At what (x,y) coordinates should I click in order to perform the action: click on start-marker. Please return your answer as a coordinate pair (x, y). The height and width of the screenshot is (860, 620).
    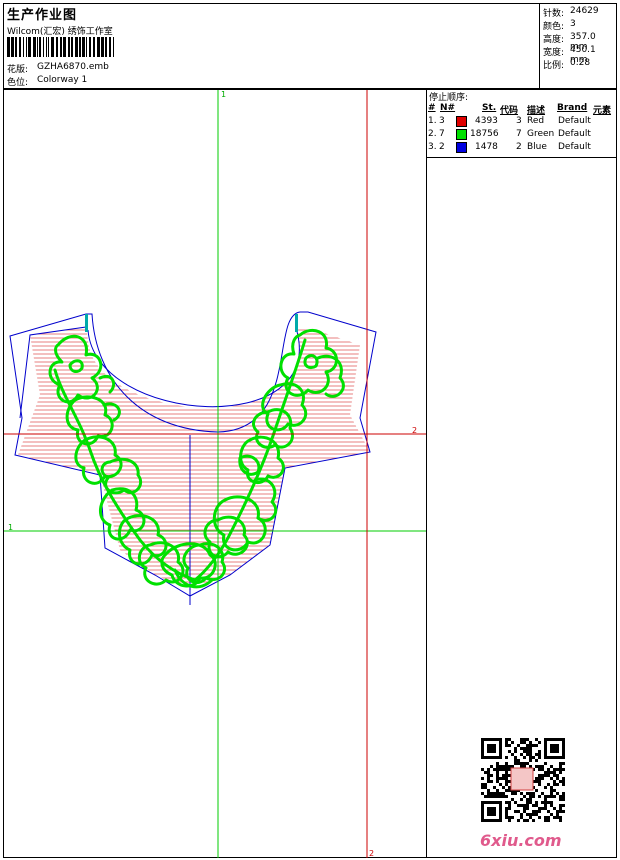
    Looking at the image, I should click on (86, 323).